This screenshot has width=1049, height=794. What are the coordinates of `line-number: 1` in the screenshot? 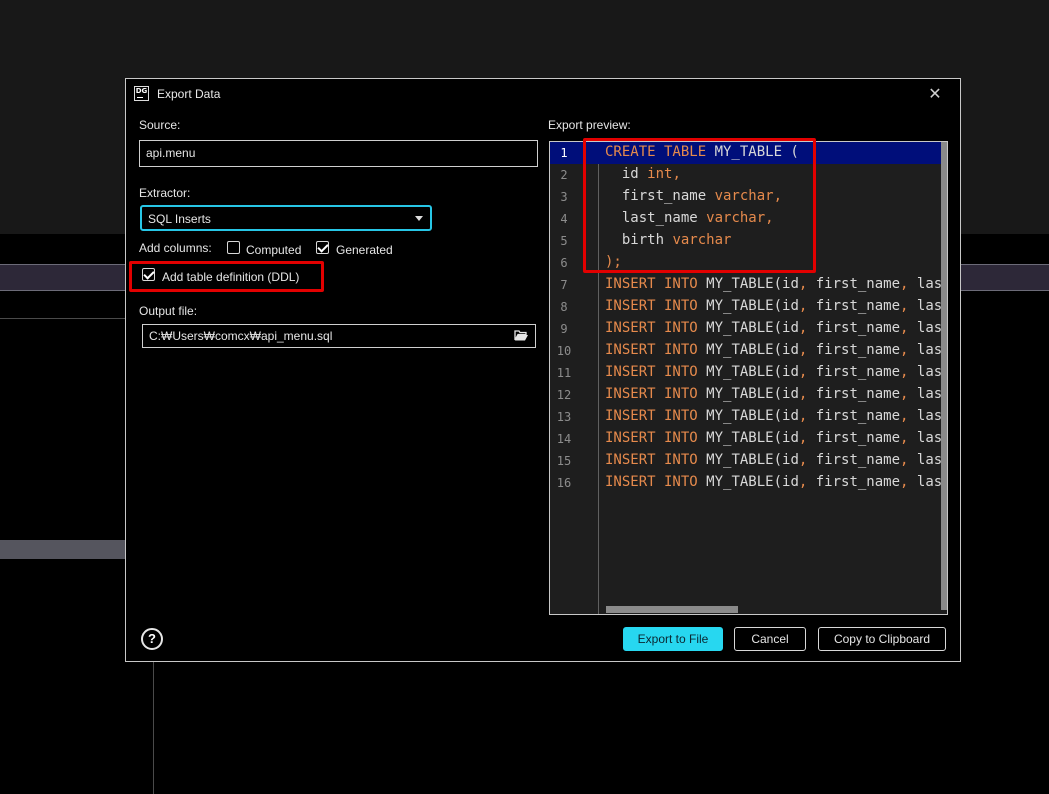 It's located at (564, 153).